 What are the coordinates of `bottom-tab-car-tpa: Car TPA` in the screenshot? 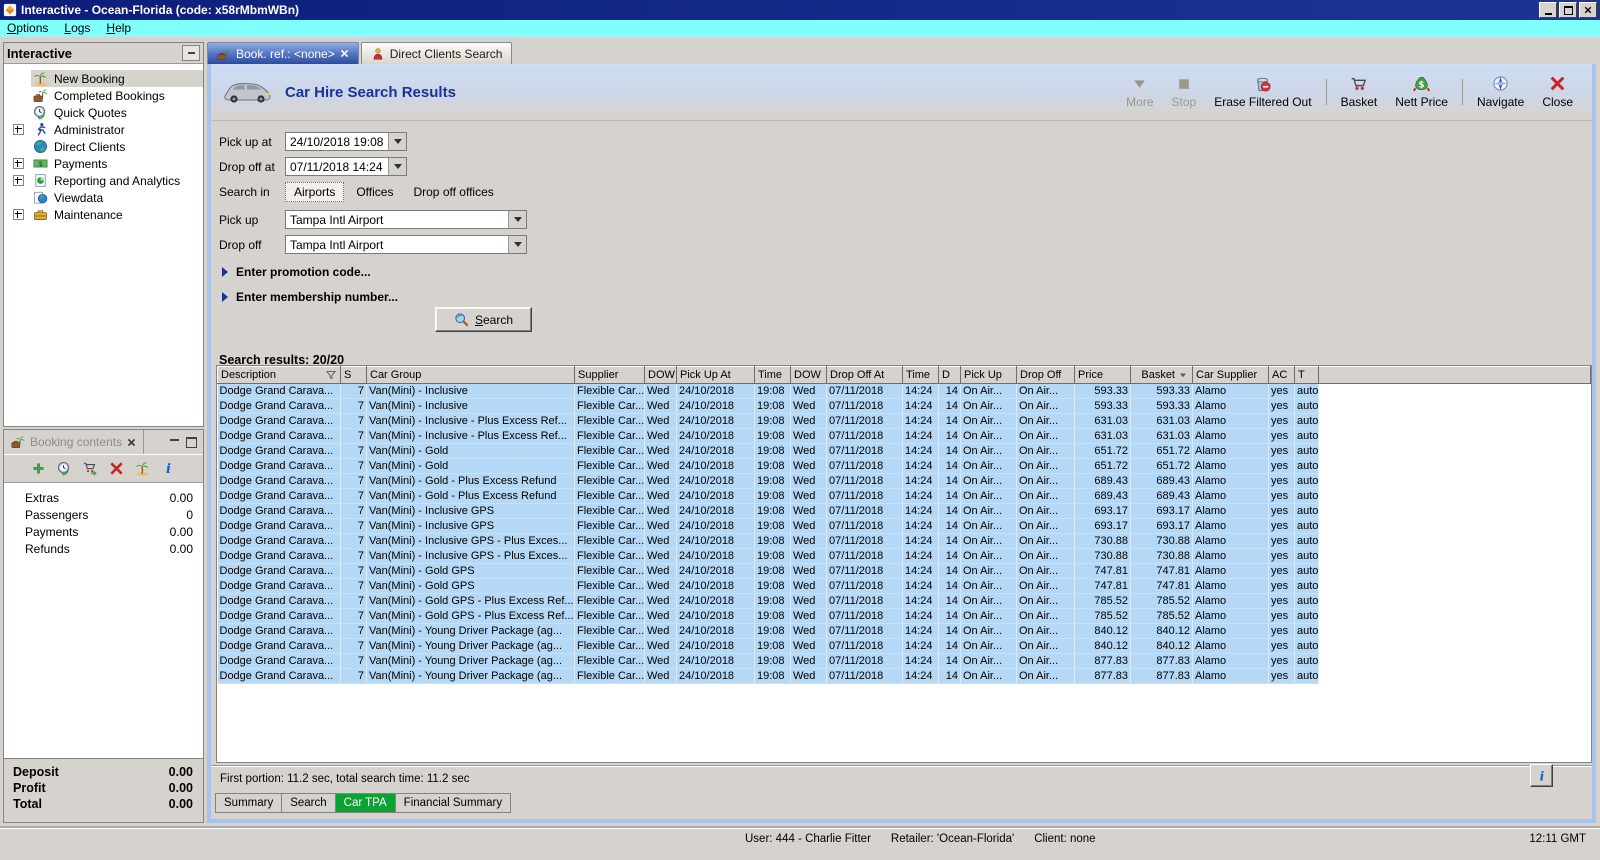 It's located at (365, 803).